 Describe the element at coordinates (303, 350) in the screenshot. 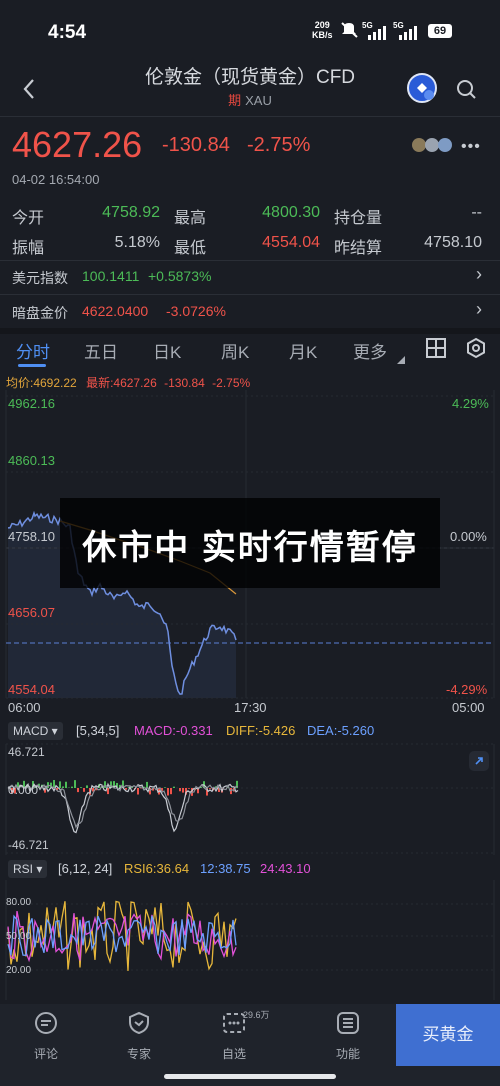

I see `tab-monthly-k: 月K` at that location.